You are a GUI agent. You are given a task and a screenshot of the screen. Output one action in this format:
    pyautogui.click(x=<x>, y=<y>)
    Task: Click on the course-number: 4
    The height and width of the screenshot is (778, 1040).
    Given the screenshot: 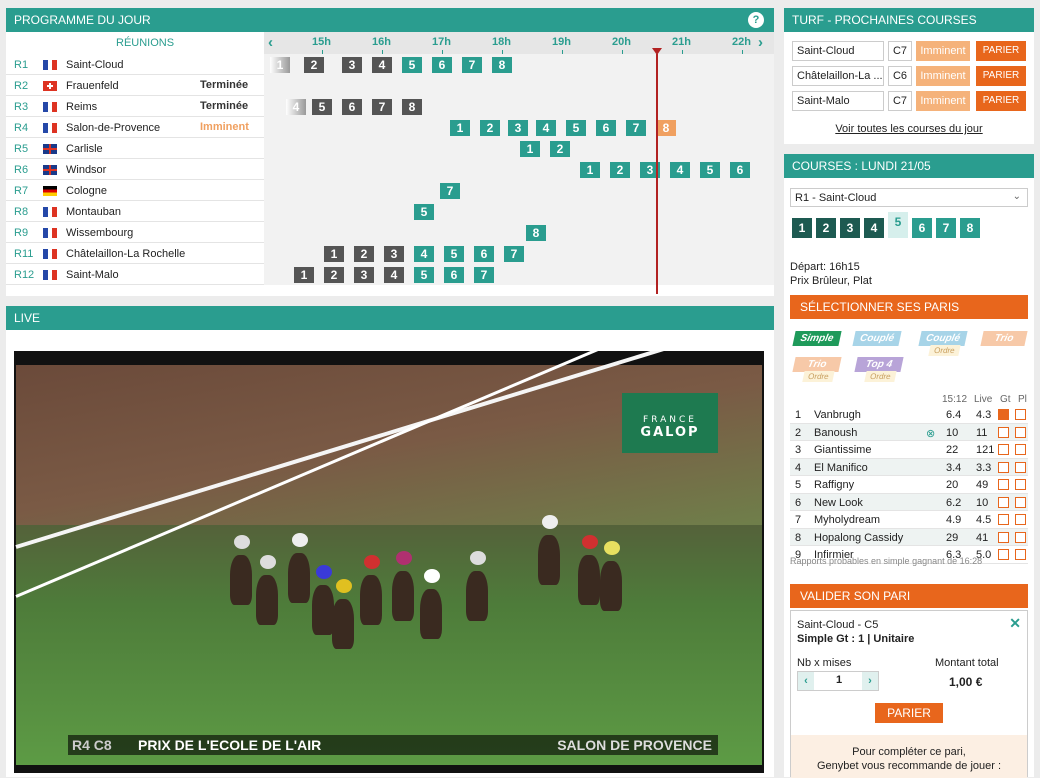 What is the action you would take?
    pyautogui.click(x=874, y=228)
    